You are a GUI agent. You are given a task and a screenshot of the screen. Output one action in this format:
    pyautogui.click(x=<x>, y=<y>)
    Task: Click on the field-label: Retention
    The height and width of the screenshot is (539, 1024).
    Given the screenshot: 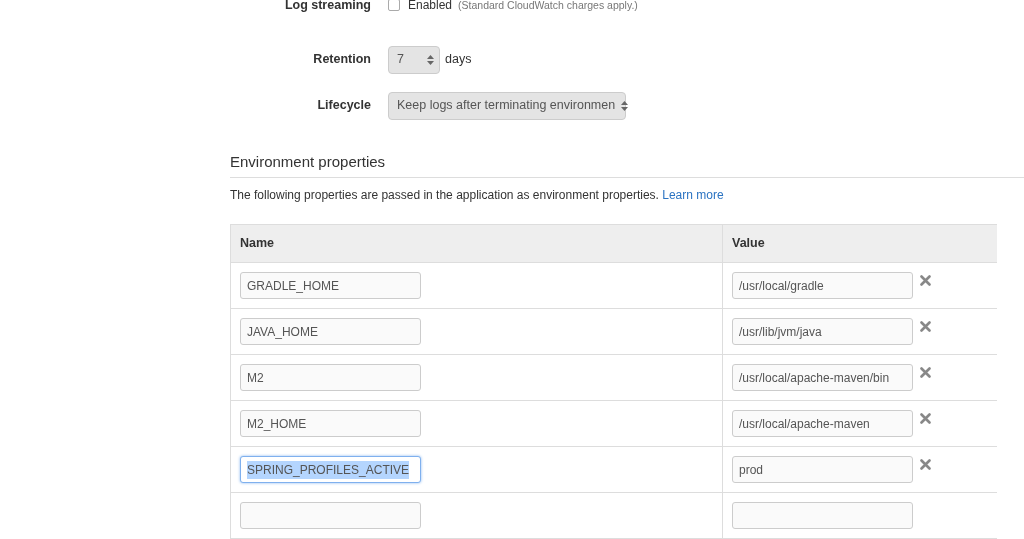 What is the action you would take?
    pyautogui.click(x=341, y=60)
    